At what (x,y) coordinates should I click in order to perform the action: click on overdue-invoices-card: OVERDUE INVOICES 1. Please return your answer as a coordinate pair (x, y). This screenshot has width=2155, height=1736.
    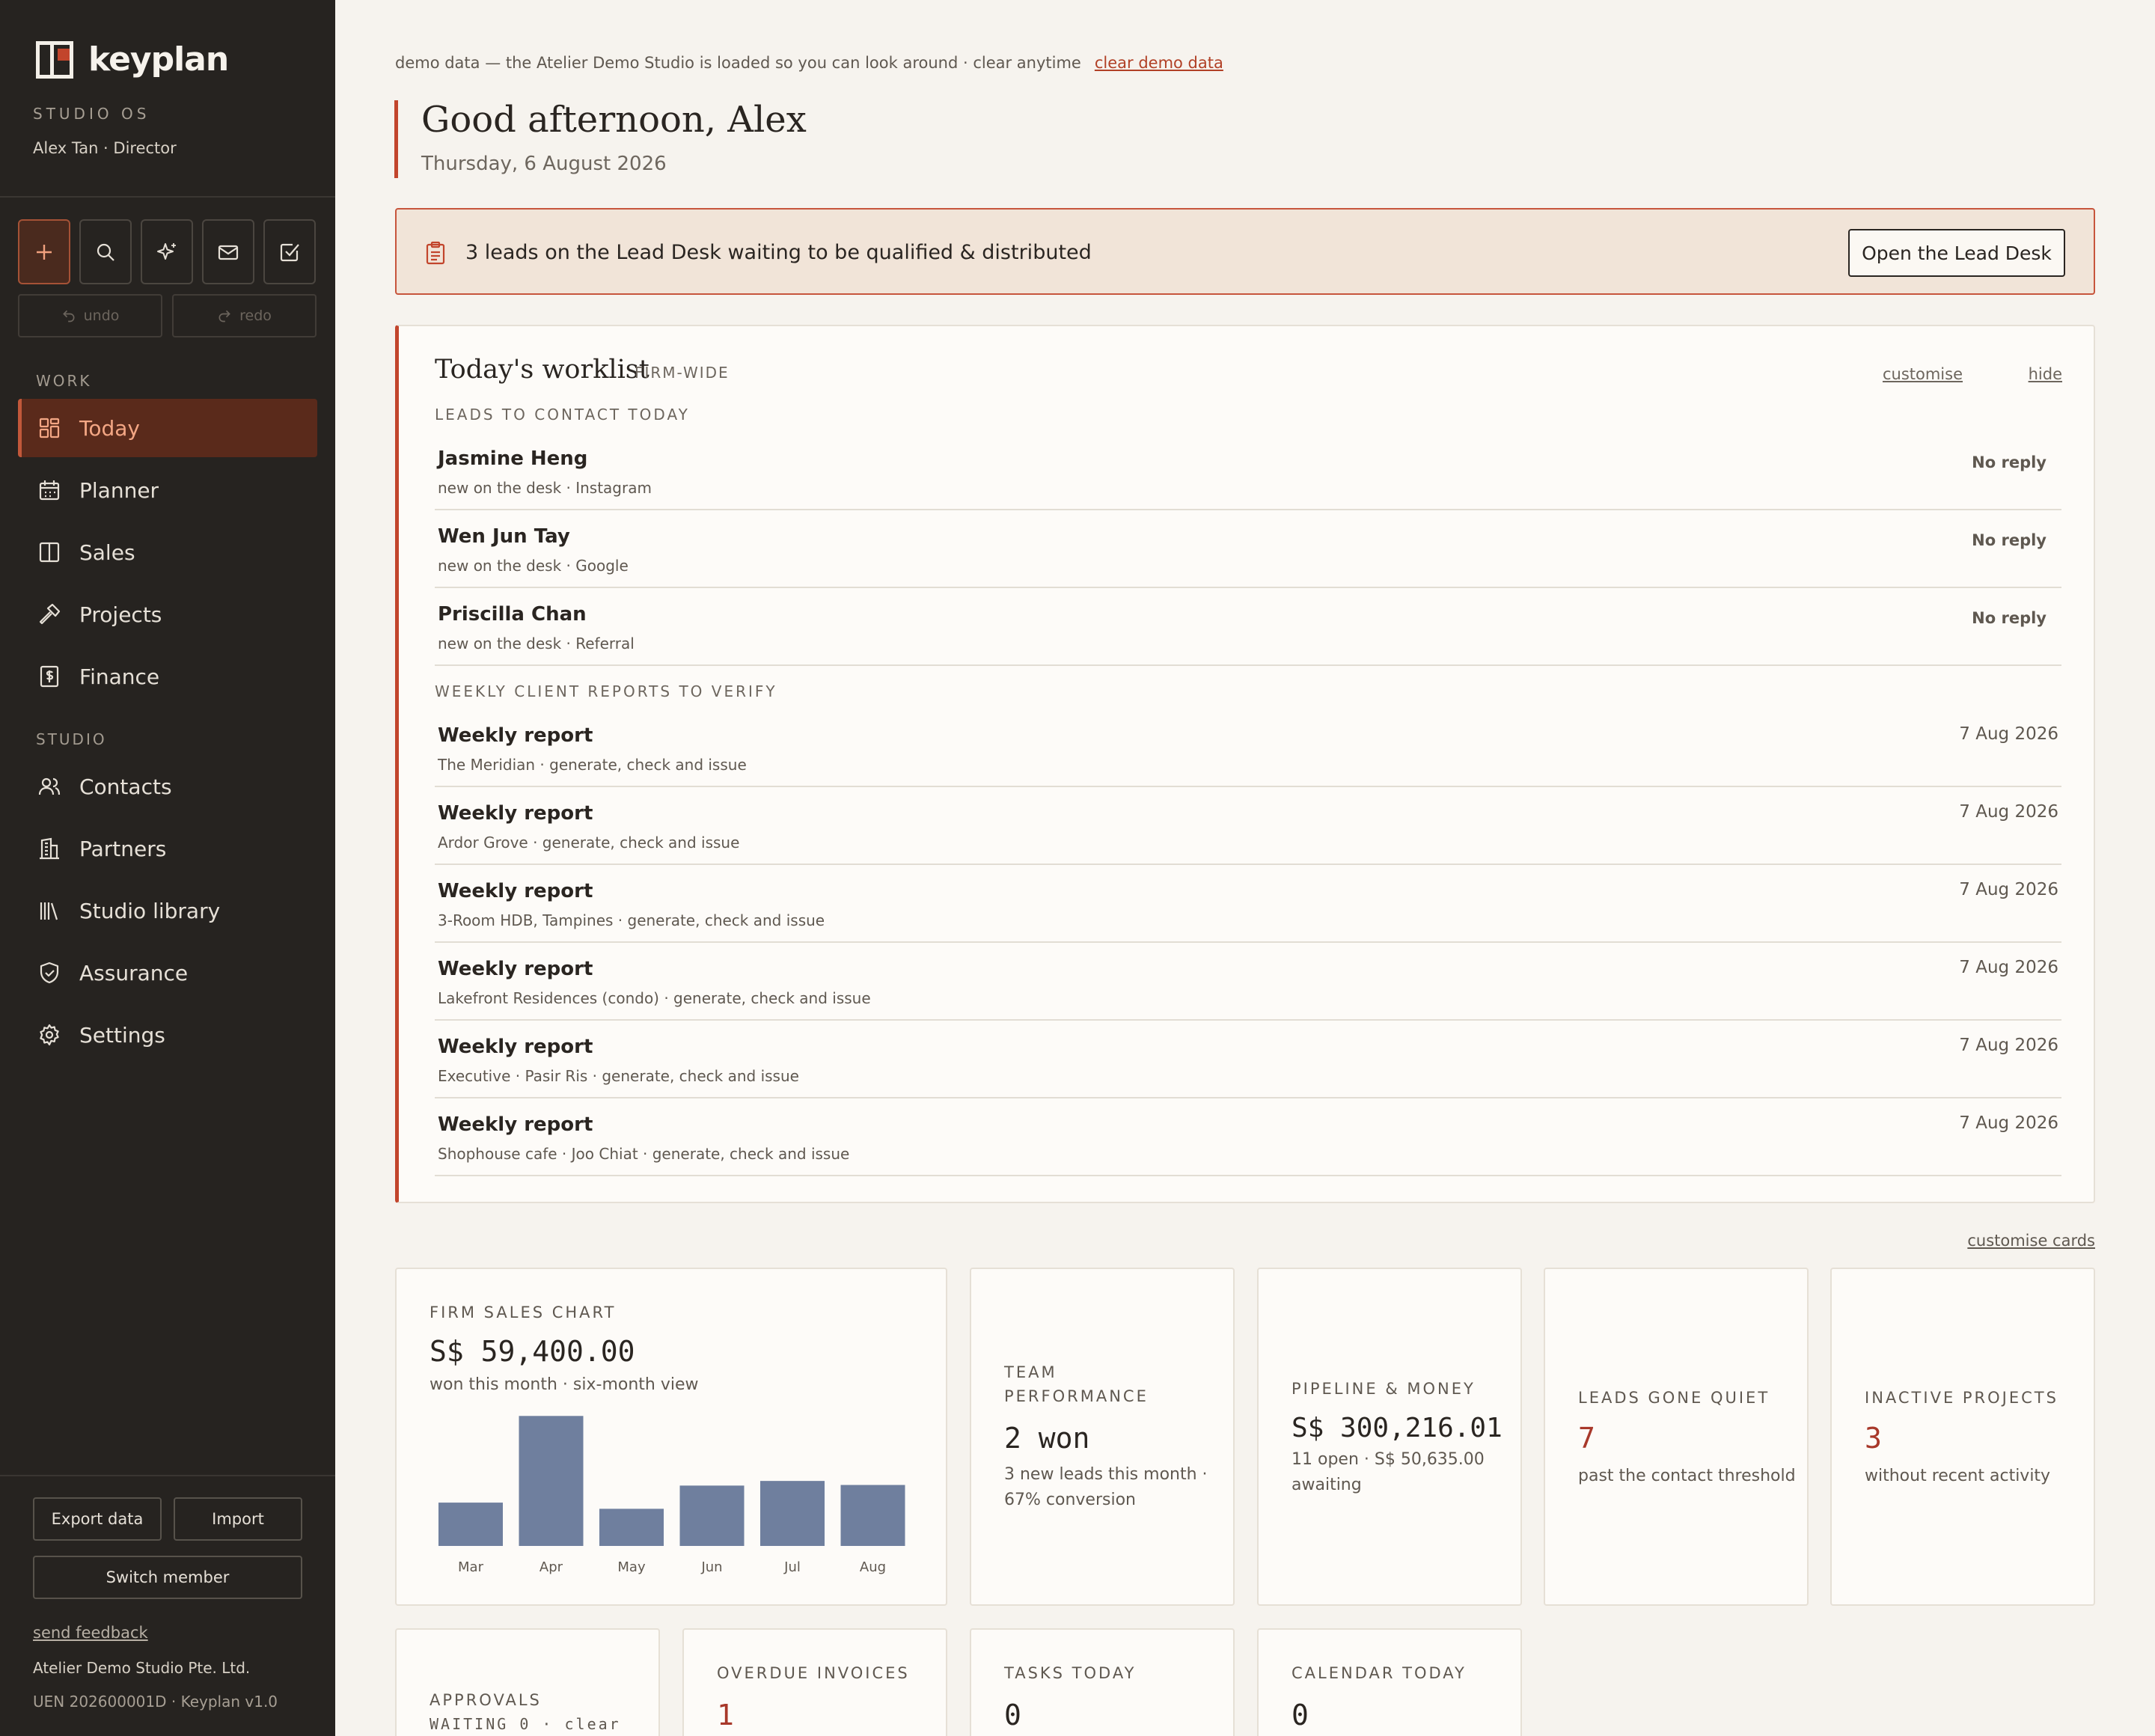
    Looking at the image, I should click on (814, 1682).